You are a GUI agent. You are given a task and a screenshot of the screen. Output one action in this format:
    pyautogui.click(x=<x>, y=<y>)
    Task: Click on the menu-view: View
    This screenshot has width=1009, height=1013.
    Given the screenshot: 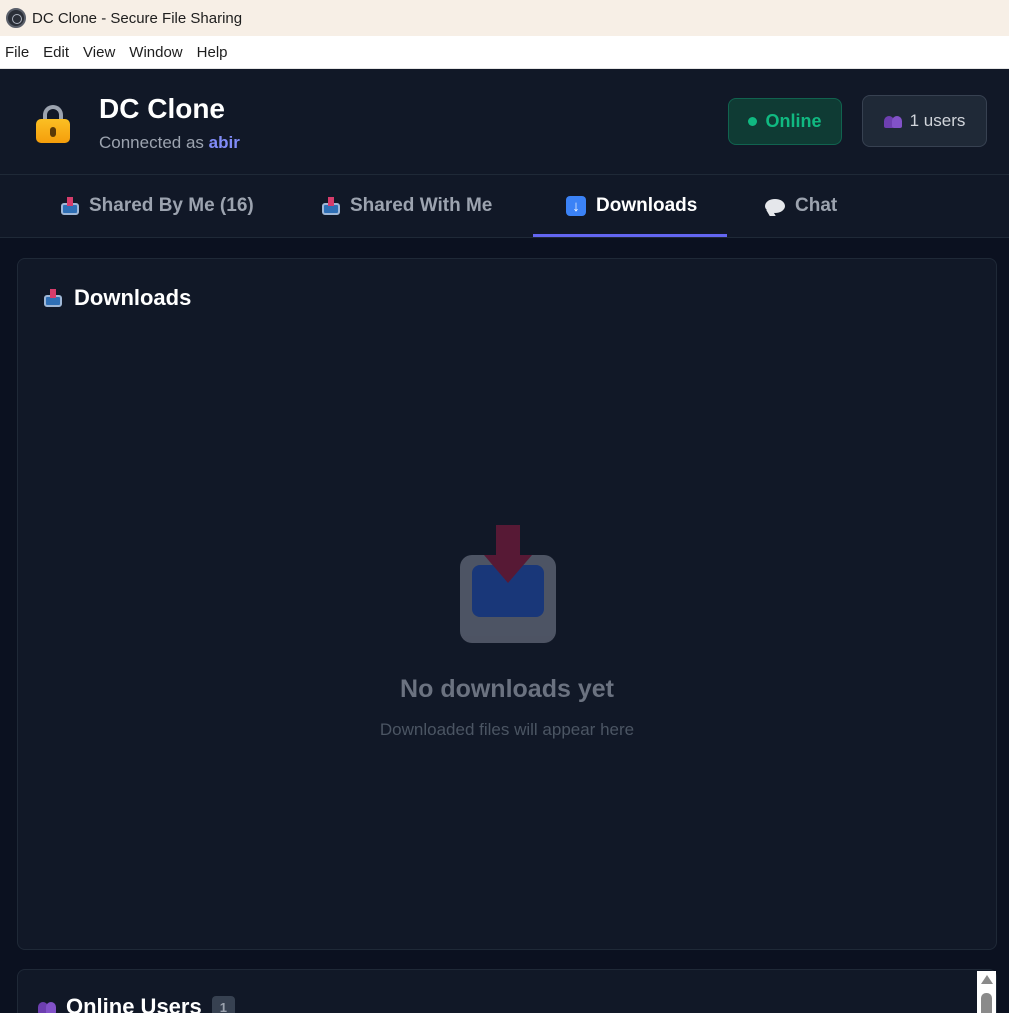 What is the action you would take?
    pyautogui.click(x=99, y=52)
    